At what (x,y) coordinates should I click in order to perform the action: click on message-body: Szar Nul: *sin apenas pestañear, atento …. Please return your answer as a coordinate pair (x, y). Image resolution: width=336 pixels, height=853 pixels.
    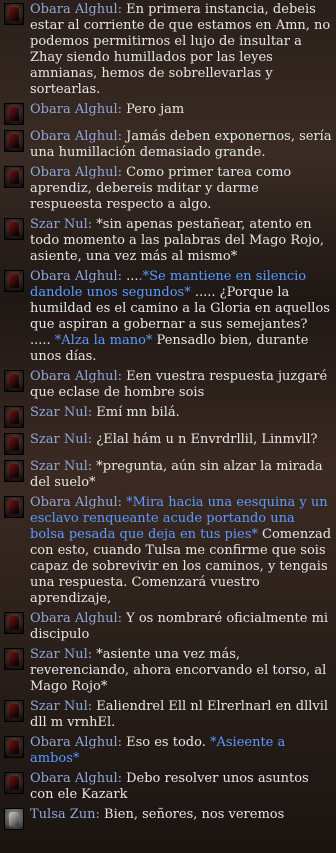
    Looking at the image, I should click on (181, 241).